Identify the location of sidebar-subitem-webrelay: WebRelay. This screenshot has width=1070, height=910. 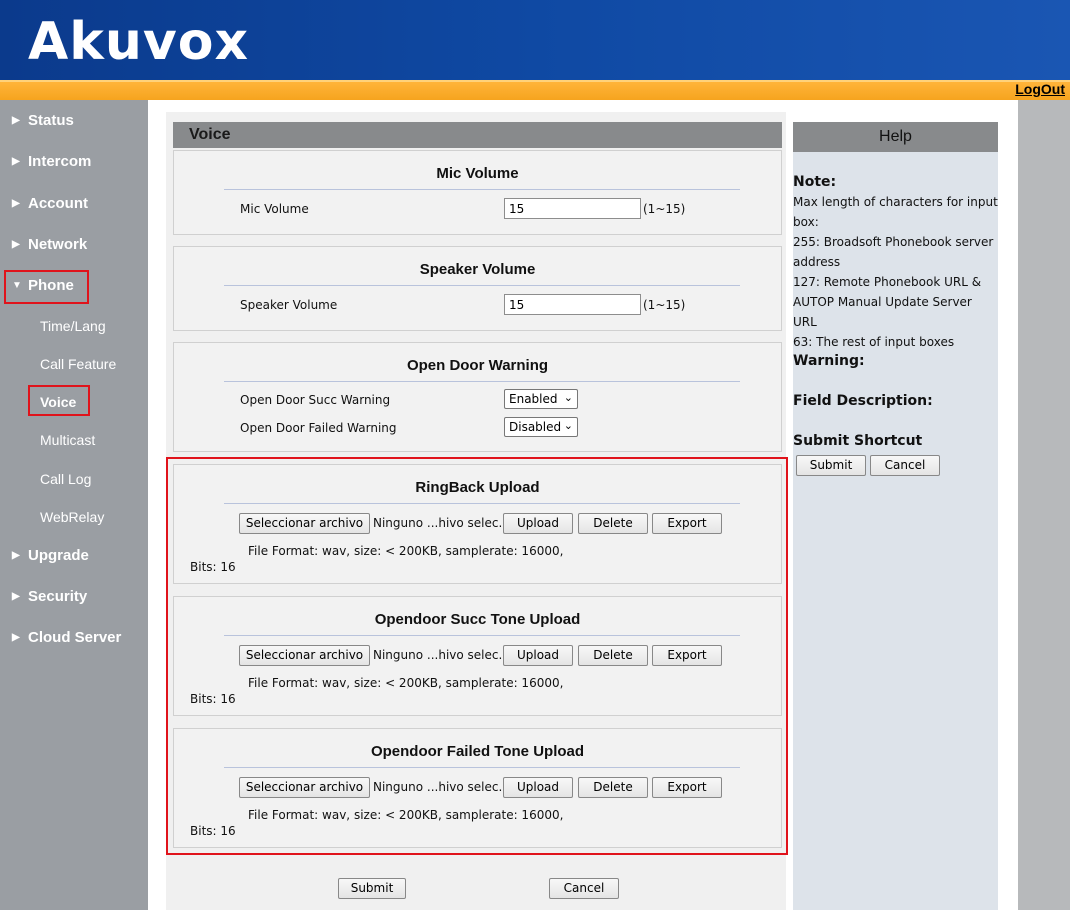
(72, 517).